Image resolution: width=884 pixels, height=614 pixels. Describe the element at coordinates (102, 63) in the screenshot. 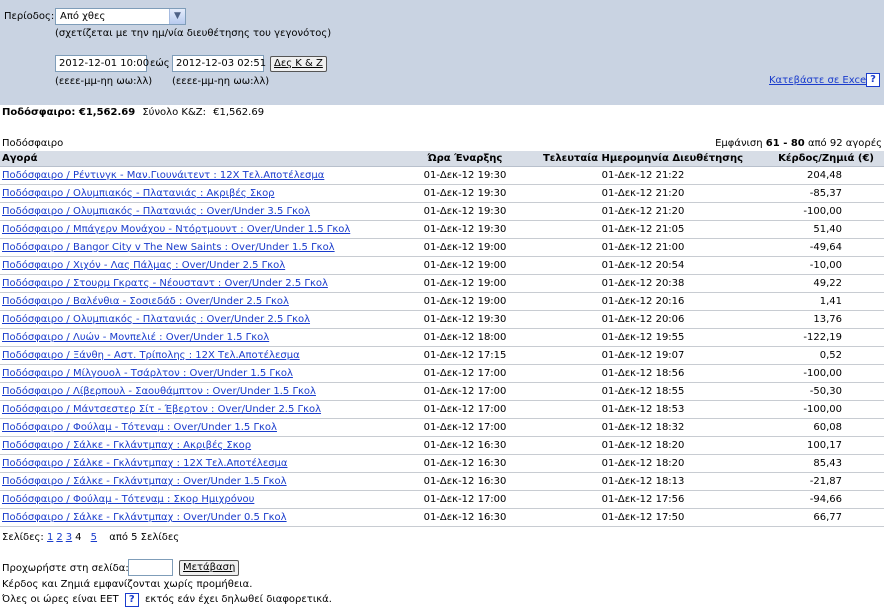

I see `date-from-input: 2012-12-01 10:00` at that location.